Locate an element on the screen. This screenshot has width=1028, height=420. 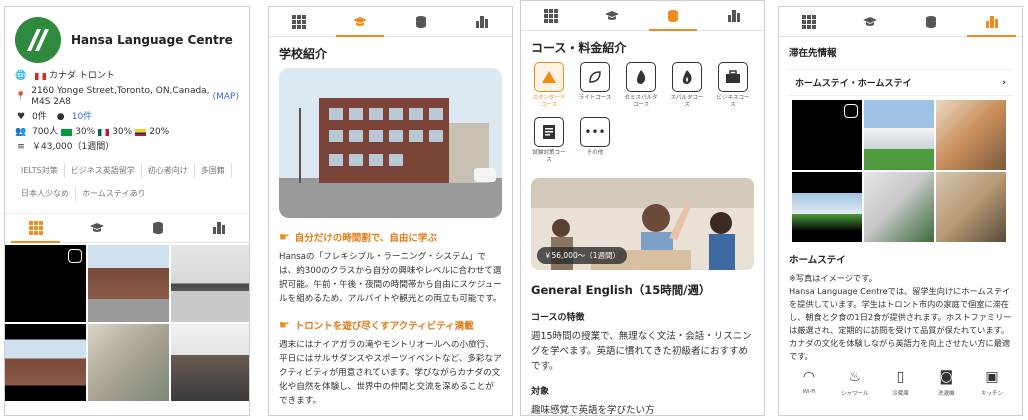
heart-icon: ♥ is located at coordinates (21, 117).